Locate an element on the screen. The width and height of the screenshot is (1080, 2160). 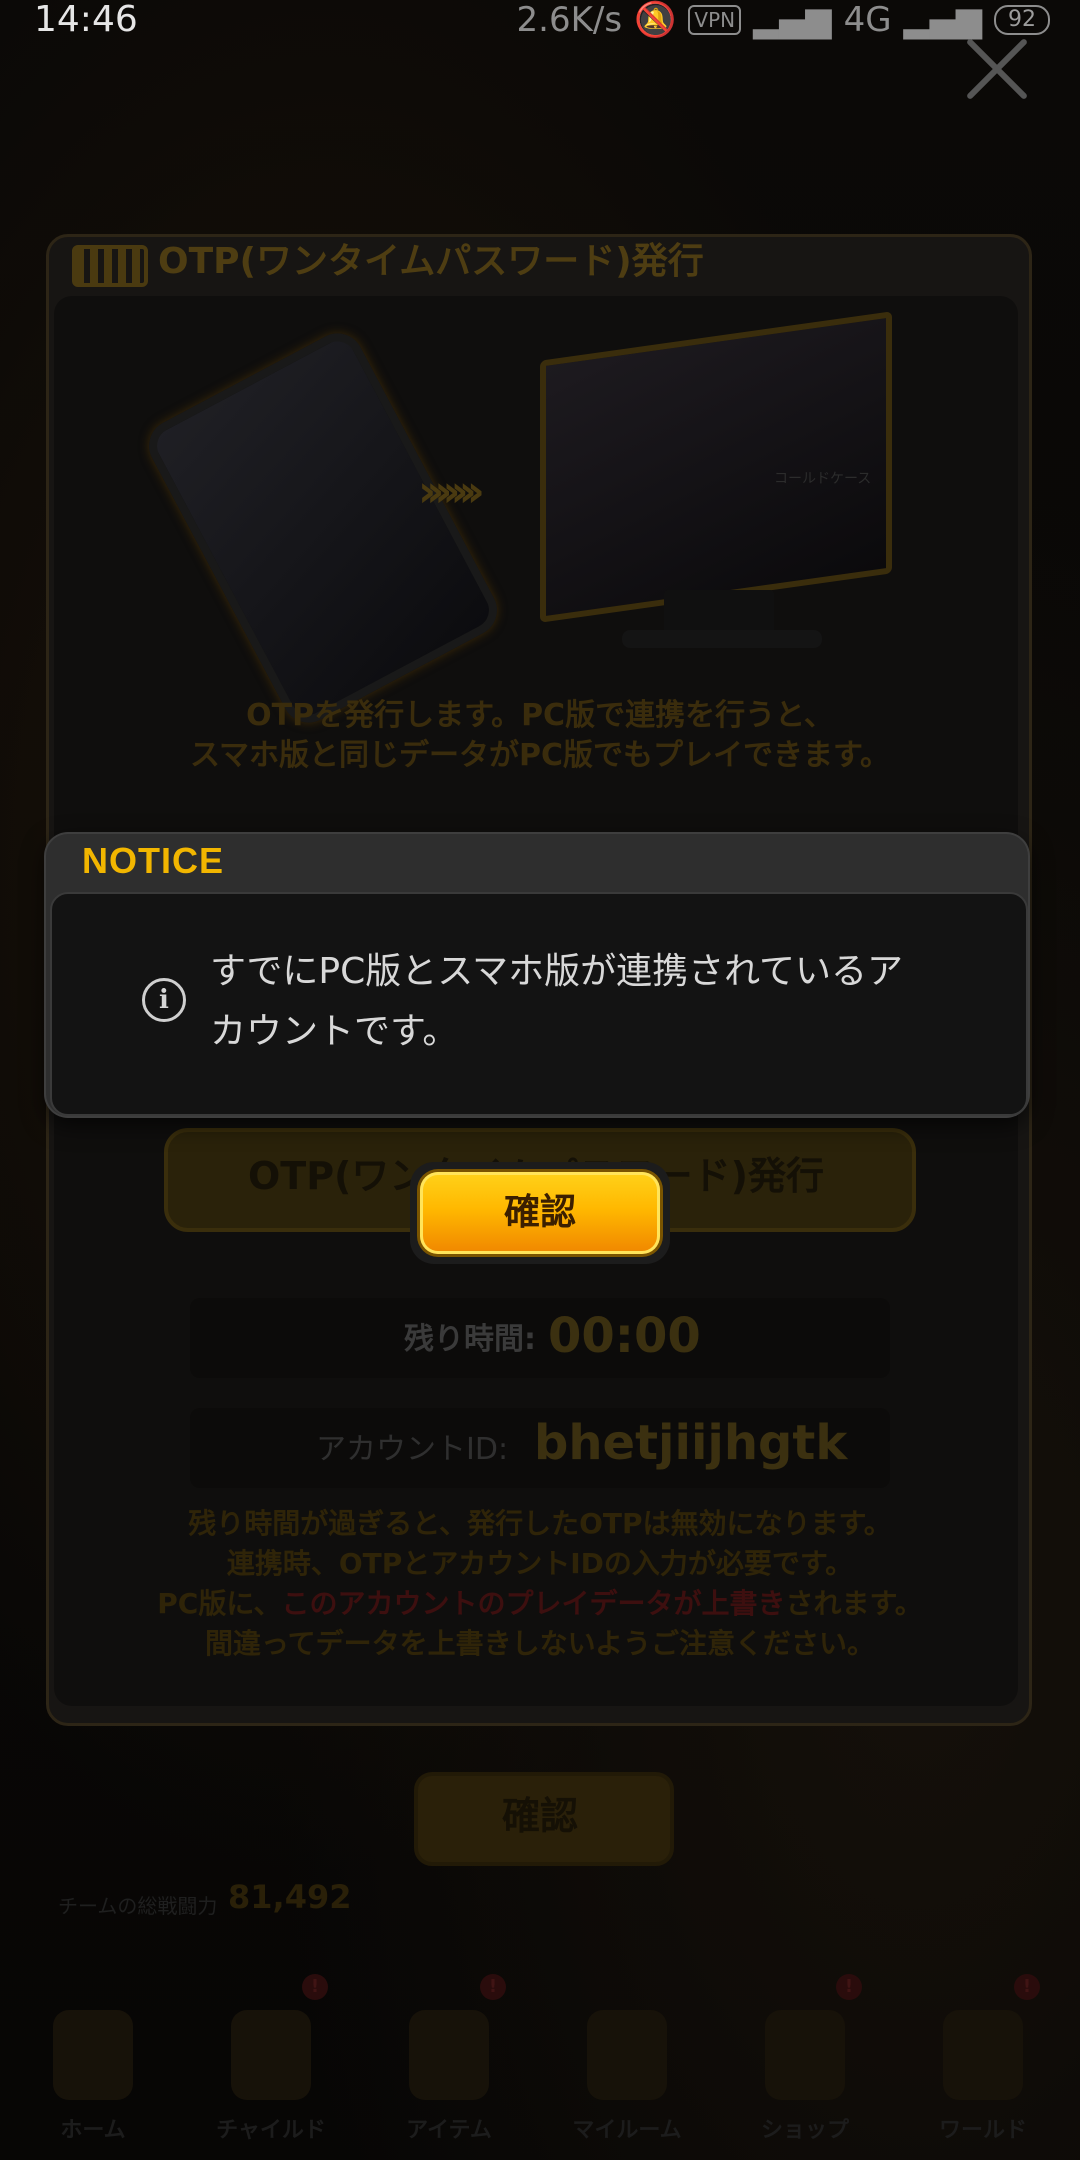
notice-message: すでにPC版とスマホ版が連携されているアカウントです。 is located at coordinates (557, 1001).